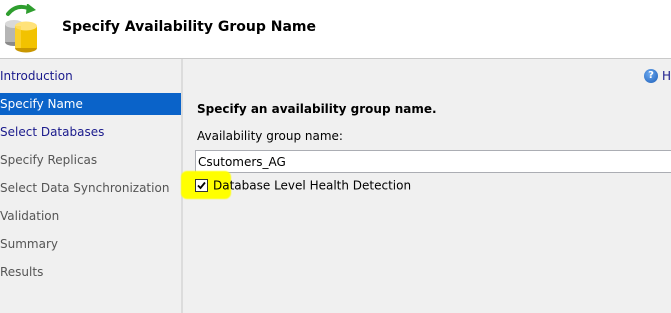  I want to click on nav-item-introduction: Introduction, so click(90, 76).